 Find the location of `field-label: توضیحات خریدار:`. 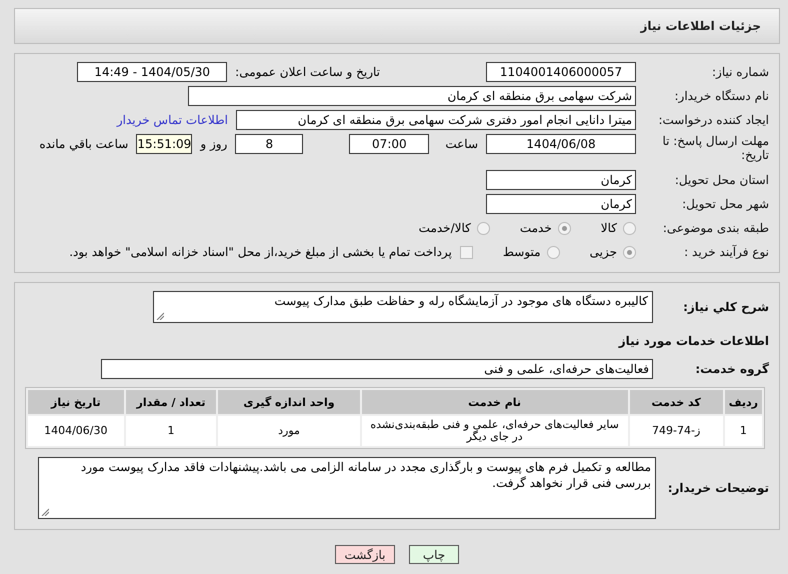

field-label: توضیحات خریدار: is located at coordinates (718, 488).